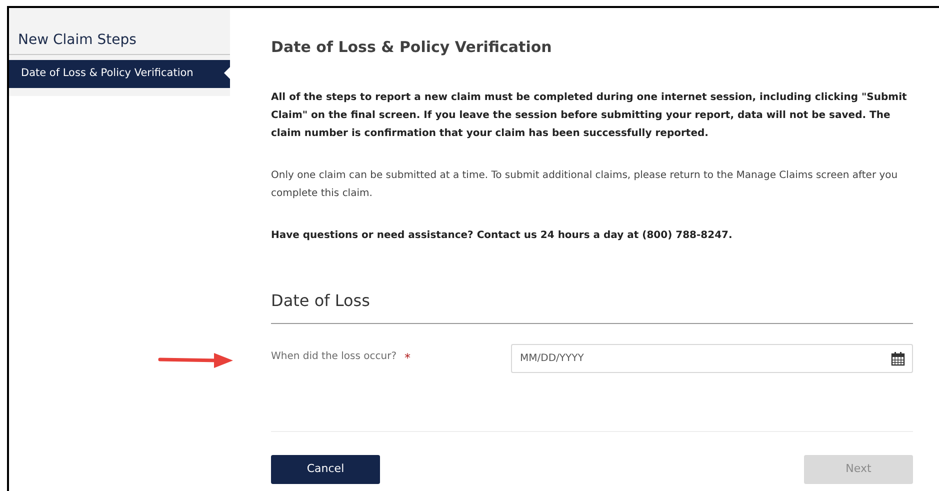 Image resolution: width=939 pixels, height=491 pixels. Describe the element at coordinates (898, 358) in the screenshot. I see `calendar-icon` at that location.